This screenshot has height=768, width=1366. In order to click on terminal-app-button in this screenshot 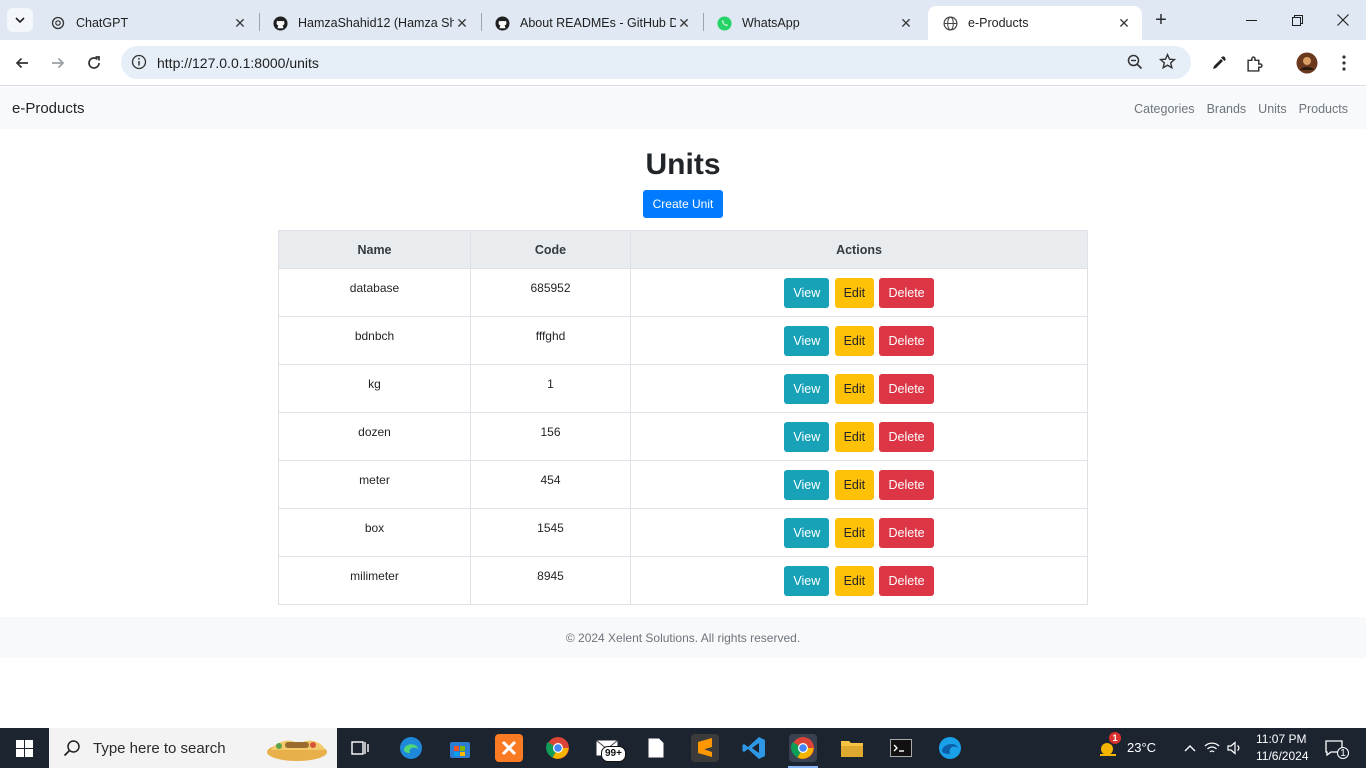, I will do `click(901, 748)`.